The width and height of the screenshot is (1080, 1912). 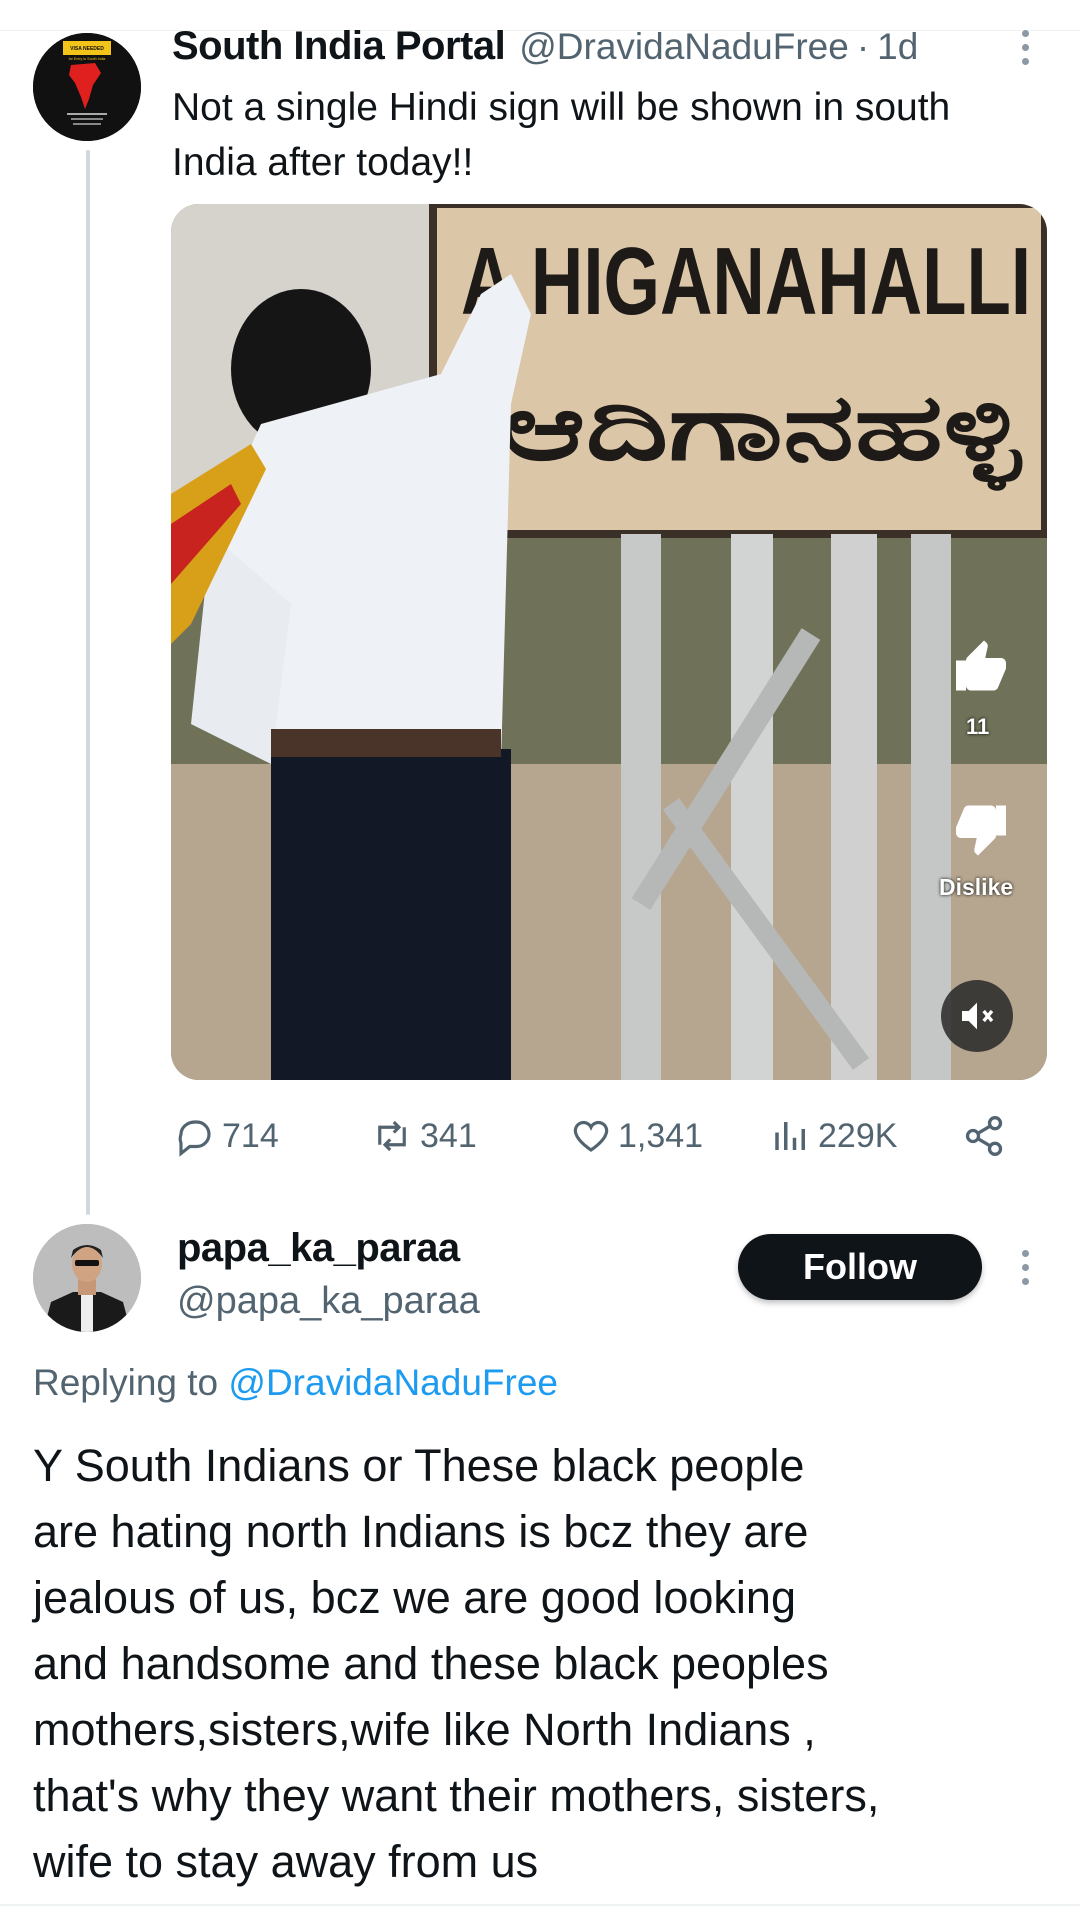 What do you see at coordinates (978, 726) in the screenshot?
I see `like-overlay-count: 11` at bounding box center [978, 726].